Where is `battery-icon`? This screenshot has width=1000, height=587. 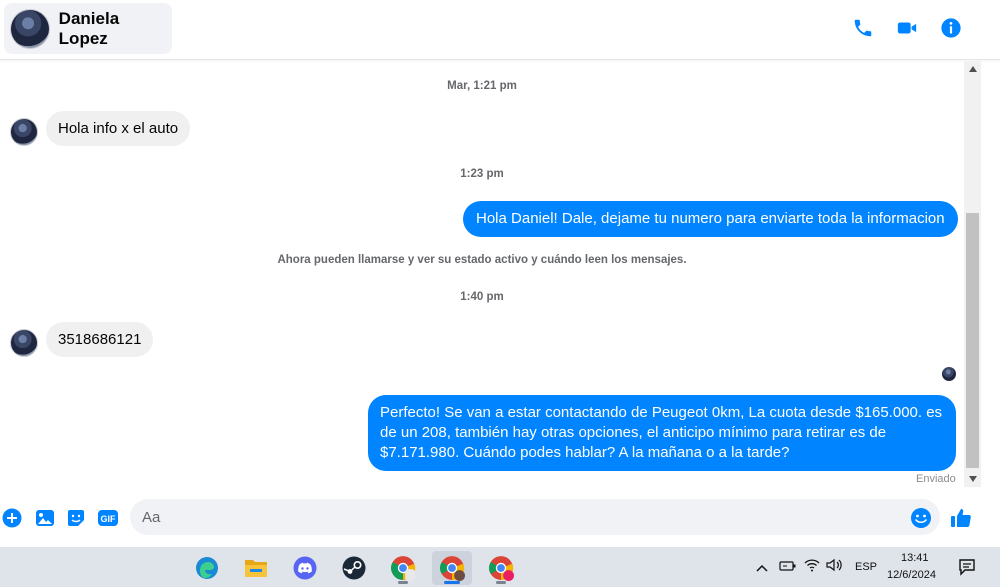 battery-icon is located at coordinates (788, 568).